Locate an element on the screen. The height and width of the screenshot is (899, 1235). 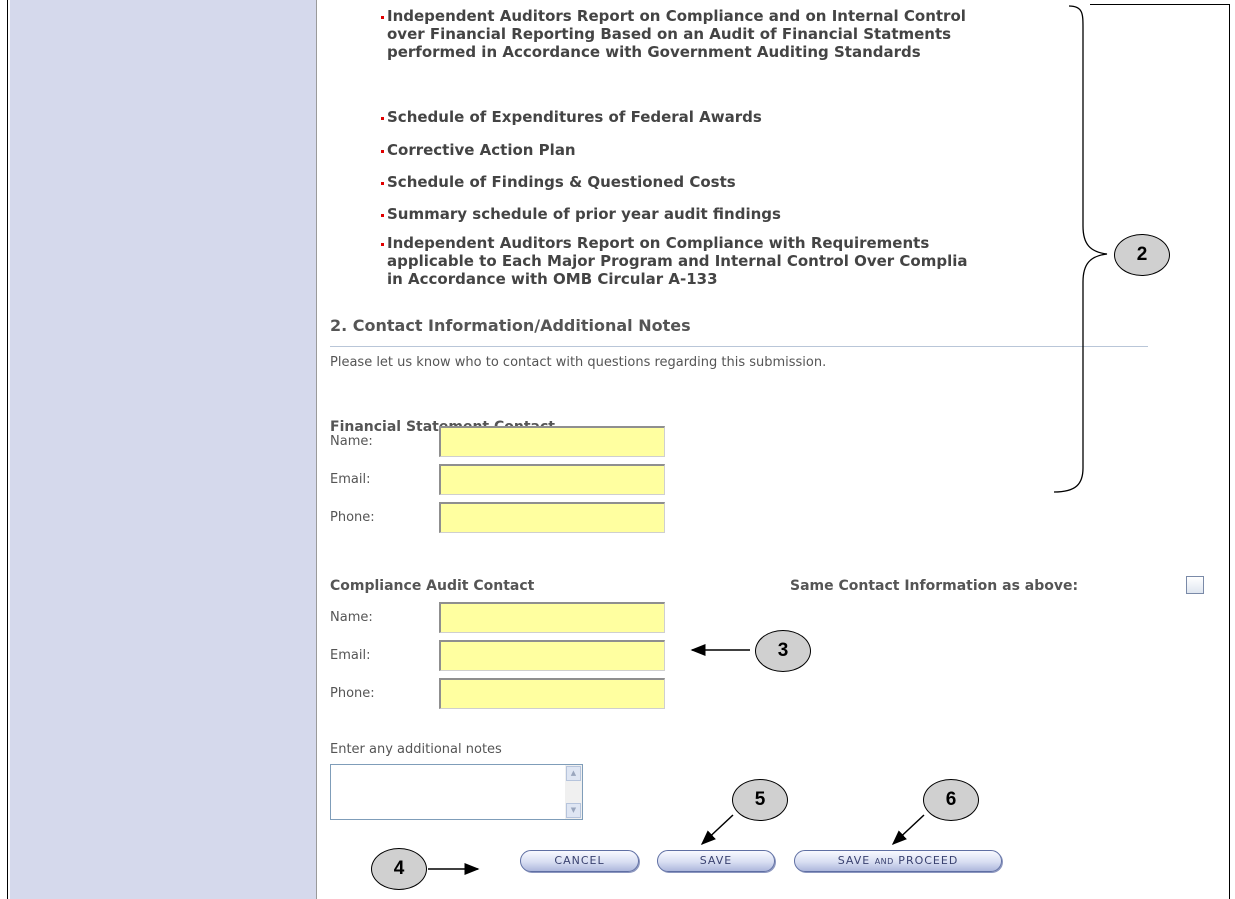
arrow-6-icon is located at coordinates (908, 830).